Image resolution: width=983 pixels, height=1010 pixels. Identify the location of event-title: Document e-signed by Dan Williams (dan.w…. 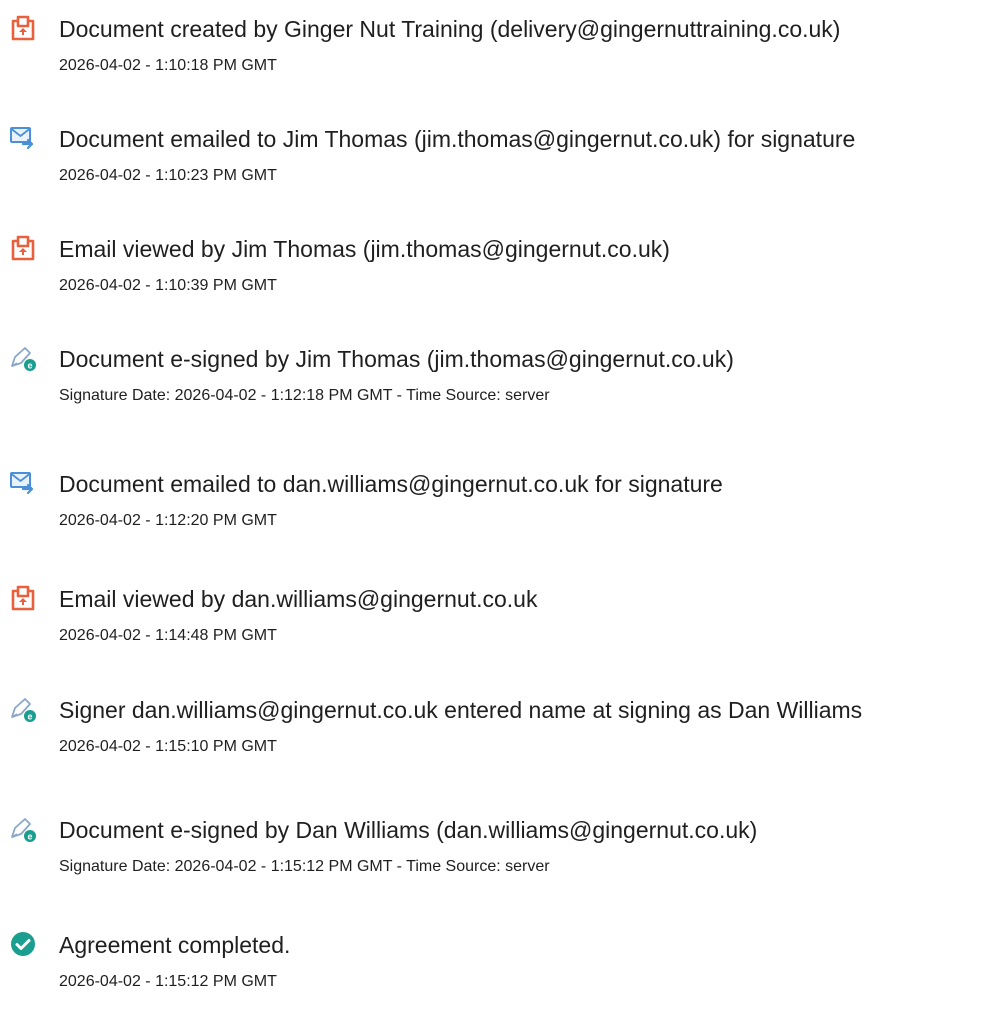
(408, 830).